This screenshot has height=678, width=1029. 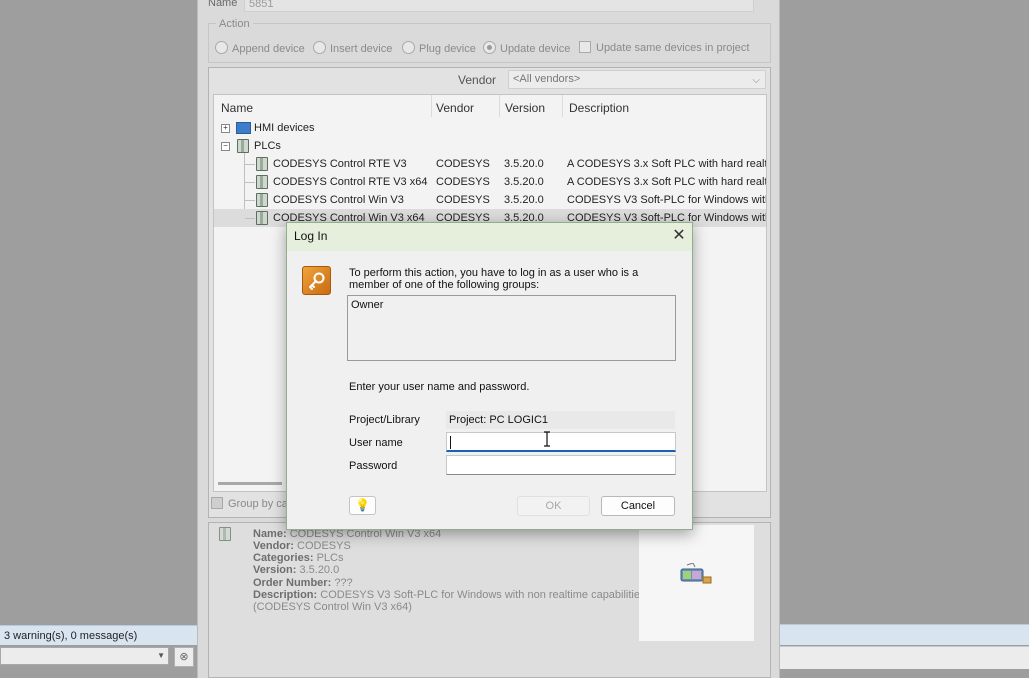 What do you see at coordinates (526, 48) in the screenshot?
I see `radio-update-device: Update device` at bounding box center [526, 48].